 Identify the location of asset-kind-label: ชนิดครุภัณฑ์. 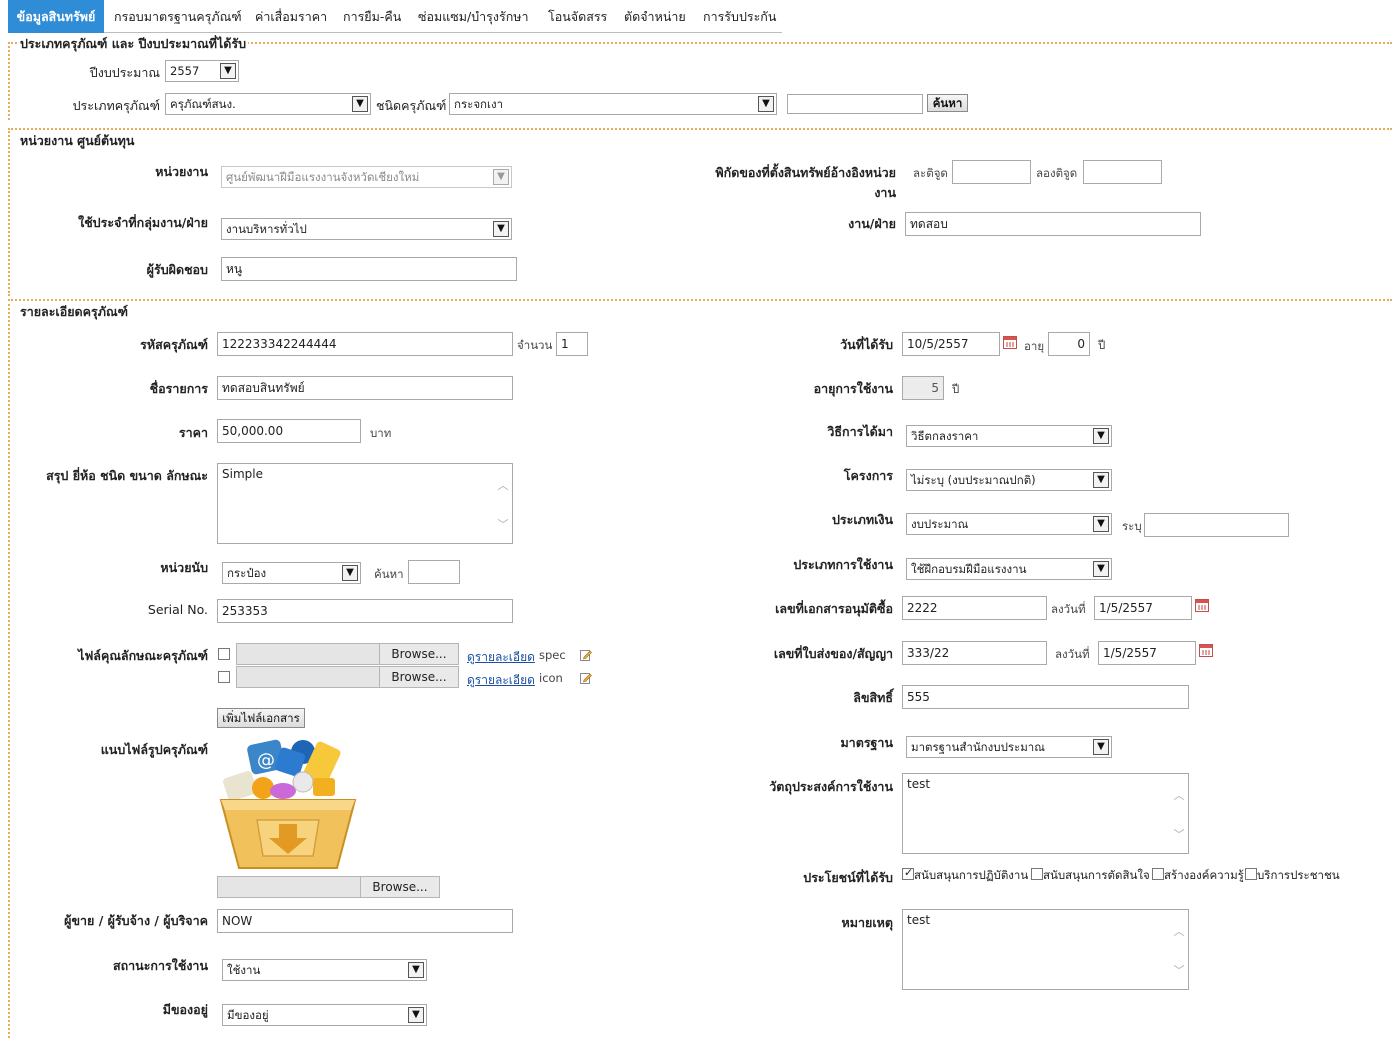
(411, 105).